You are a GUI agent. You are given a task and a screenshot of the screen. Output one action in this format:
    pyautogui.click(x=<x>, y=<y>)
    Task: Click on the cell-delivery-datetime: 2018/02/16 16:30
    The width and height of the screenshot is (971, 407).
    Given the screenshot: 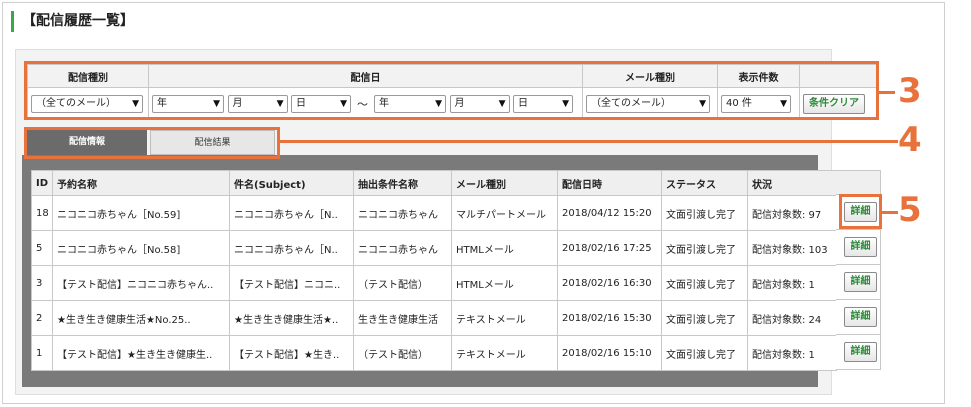 What is the action you would take?
    pyautogui.click(x=609, y=283)
    